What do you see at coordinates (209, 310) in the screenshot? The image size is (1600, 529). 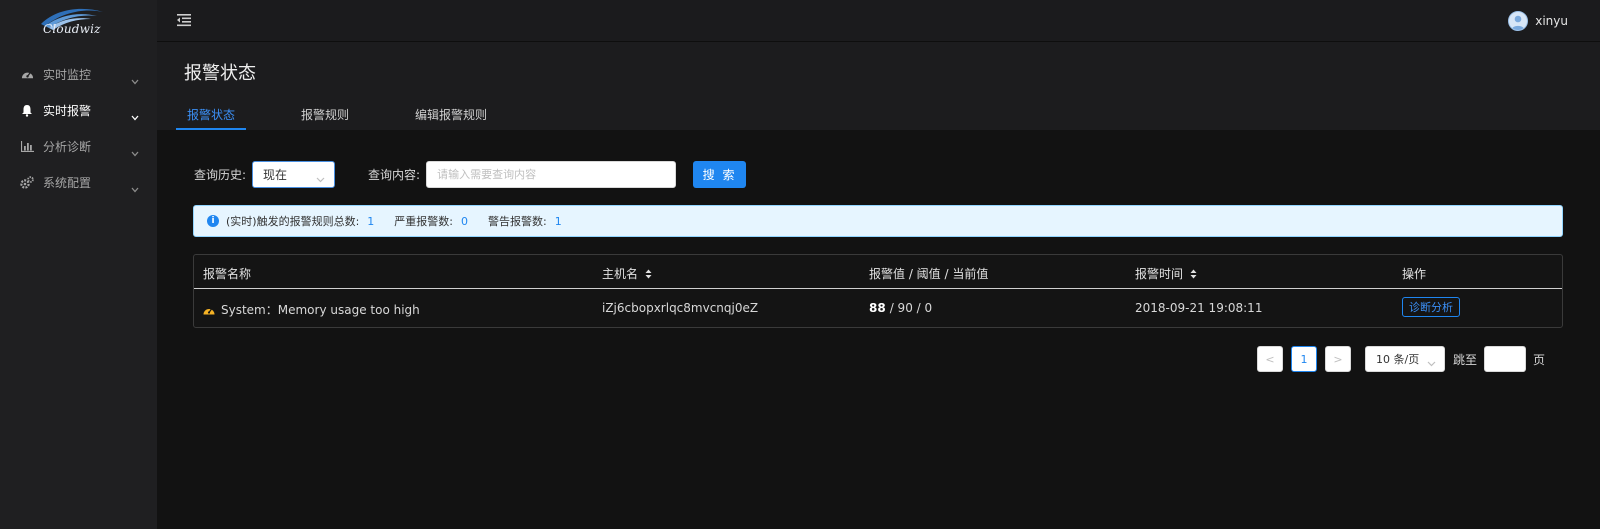 I see `warning-gauge-icon` at bounding box center [209, 310].